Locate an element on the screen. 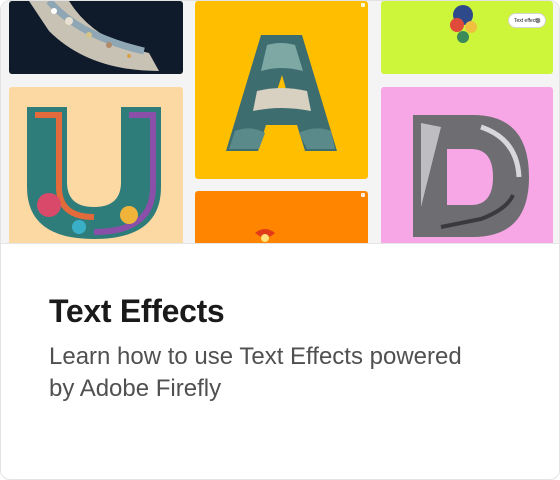 Image resolution: width=560 pixels, height=480 pixels. sample-orange-tile is located at coordinates (281, 217).